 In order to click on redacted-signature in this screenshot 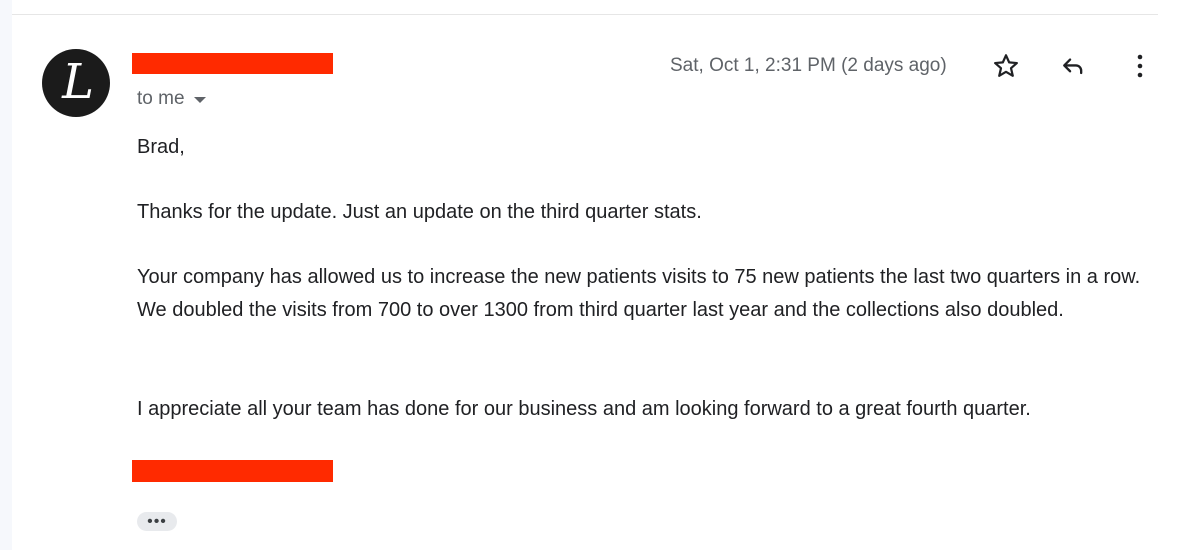, I will do `click(232, 471)`.